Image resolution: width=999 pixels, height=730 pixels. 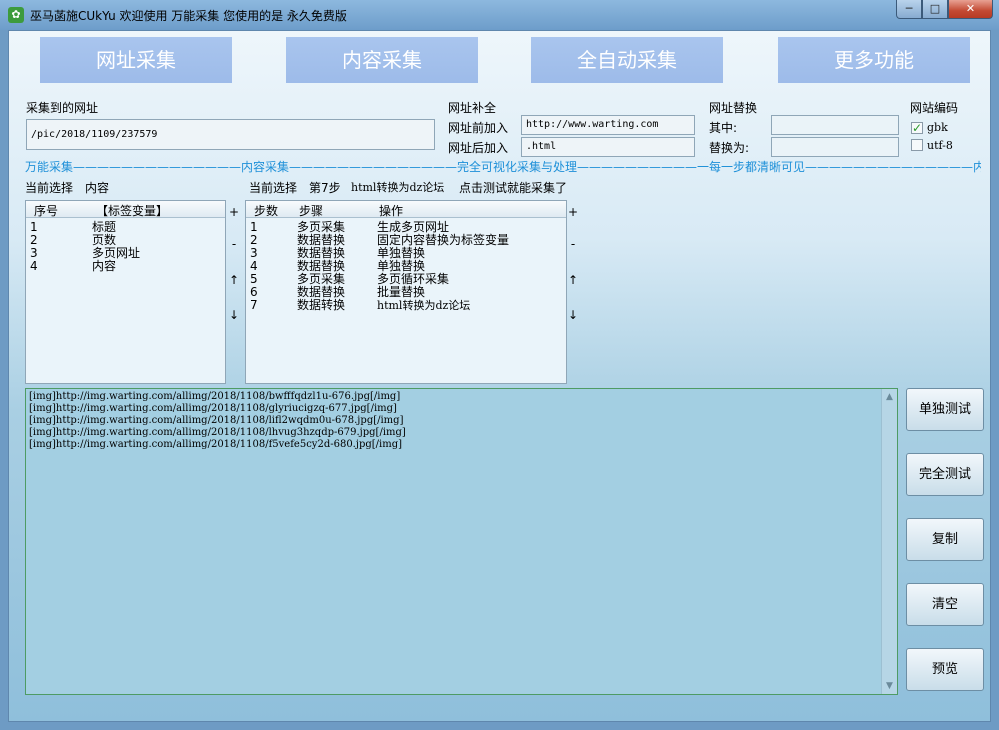 What do you see at coordinates (132, 210) in the screenshot?
I see `col-header-tag: 【标签变量】` at bounding box center [132, 210].